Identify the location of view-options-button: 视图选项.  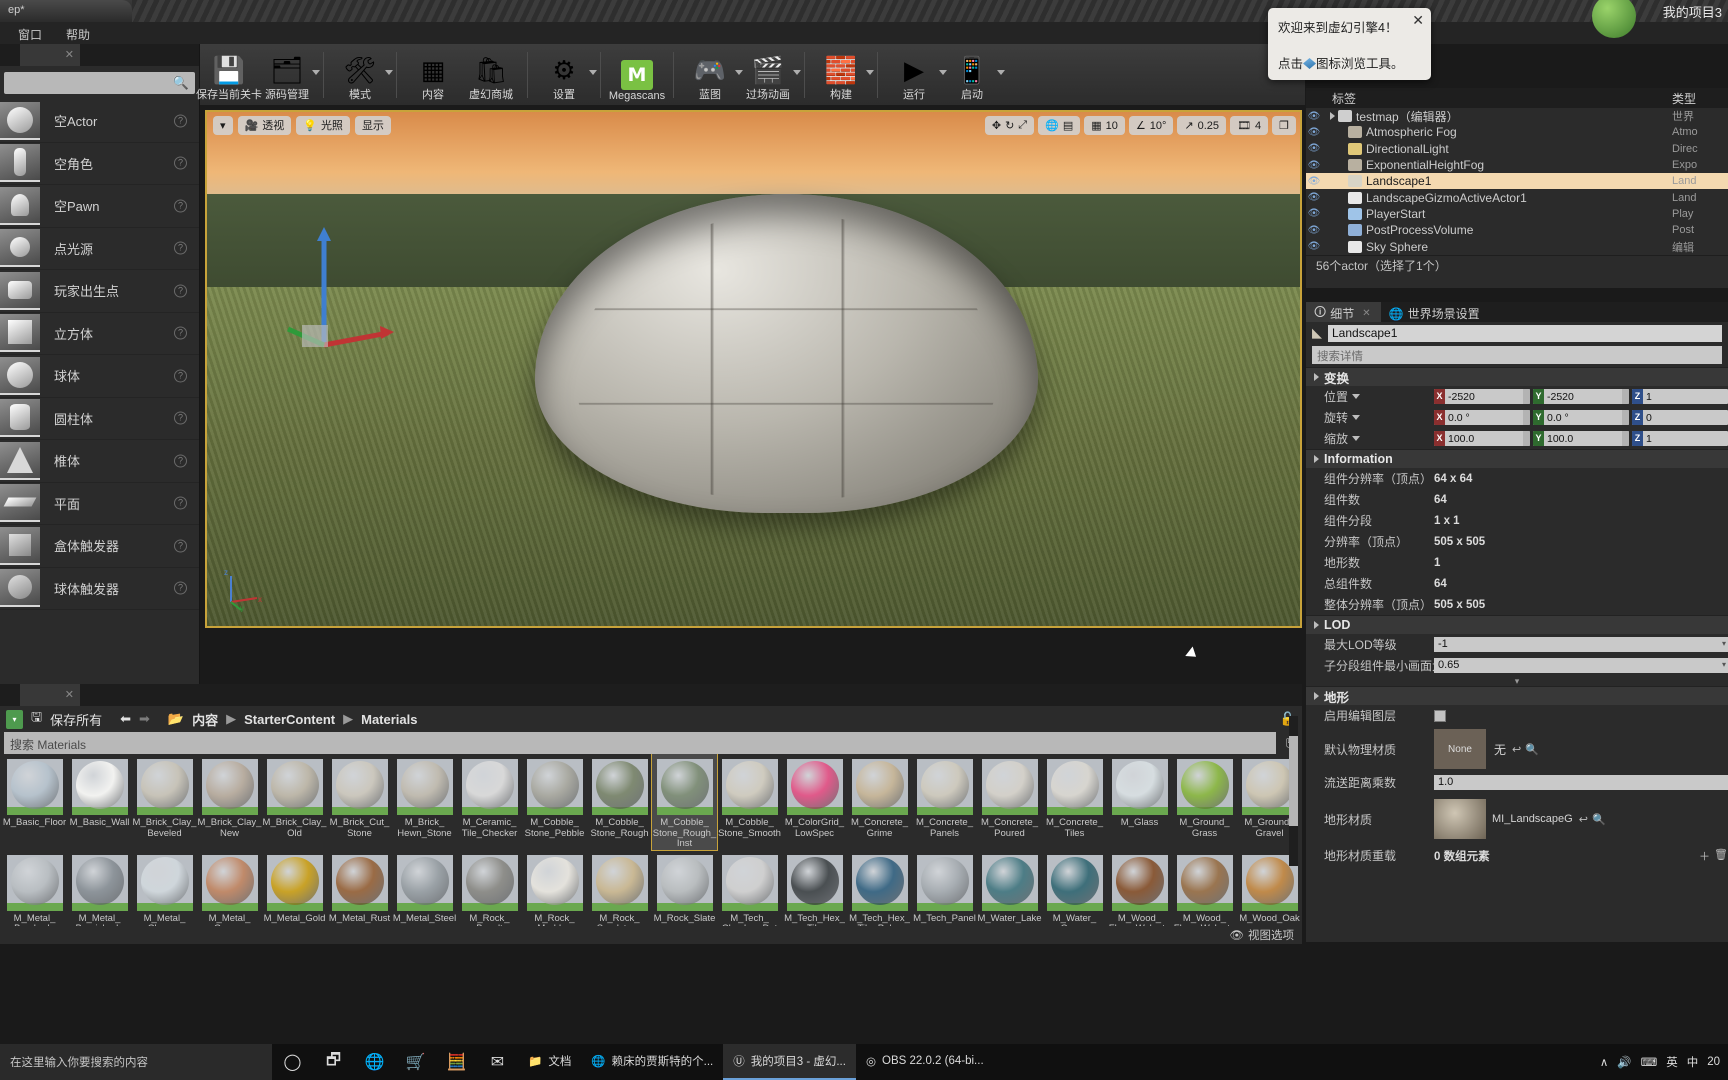
(1271, 935).